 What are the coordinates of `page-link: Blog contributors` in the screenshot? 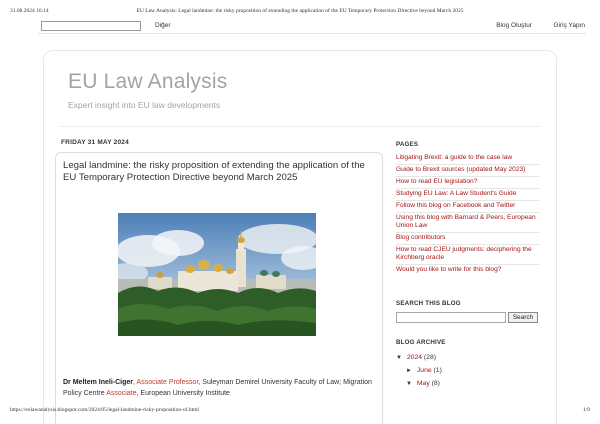 It's located at (468, 239).